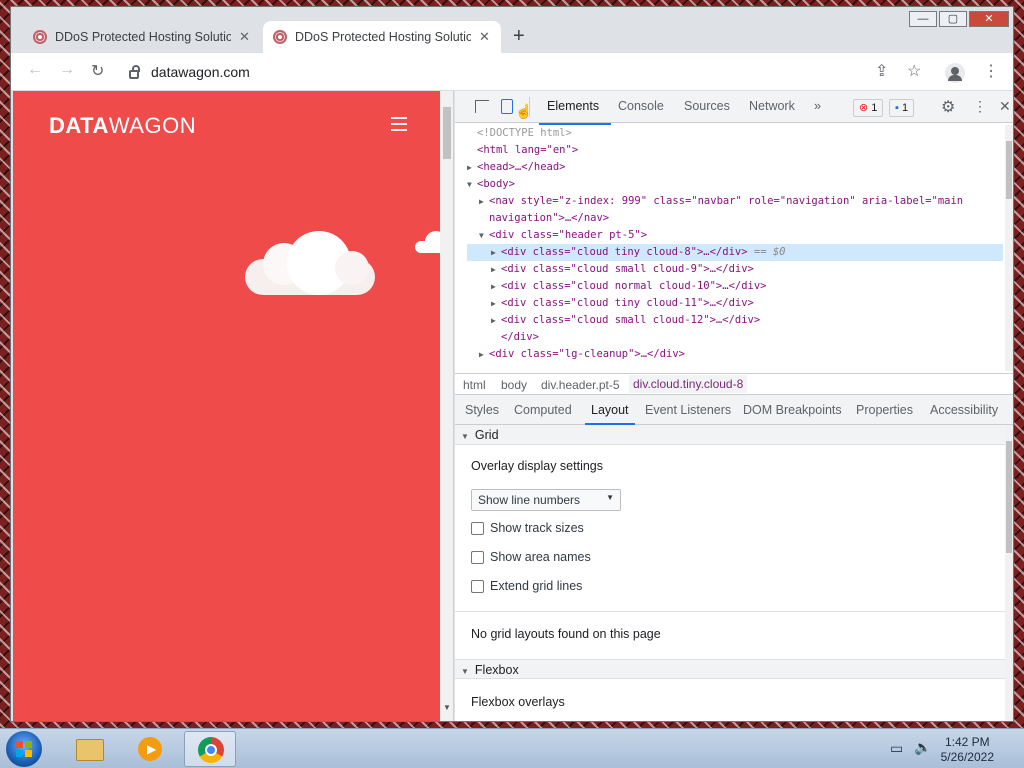 The width and height of the screenshot is (1024, 768). I want to click on new-tab-button: +, so click(519, 36).